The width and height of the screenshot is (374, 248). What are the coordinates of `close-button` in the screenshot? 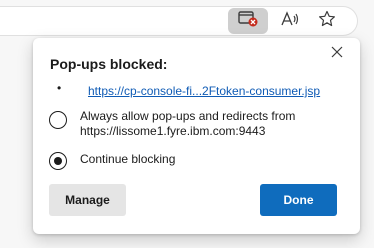 It's located at (337, 54).